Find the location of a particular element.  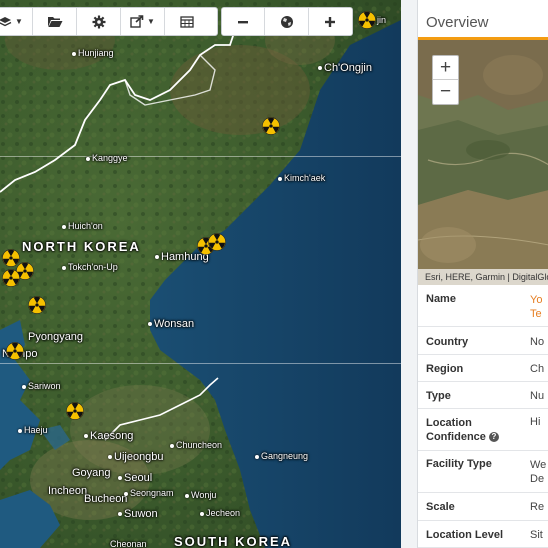

settings-button is located at coordinates (99, 21).